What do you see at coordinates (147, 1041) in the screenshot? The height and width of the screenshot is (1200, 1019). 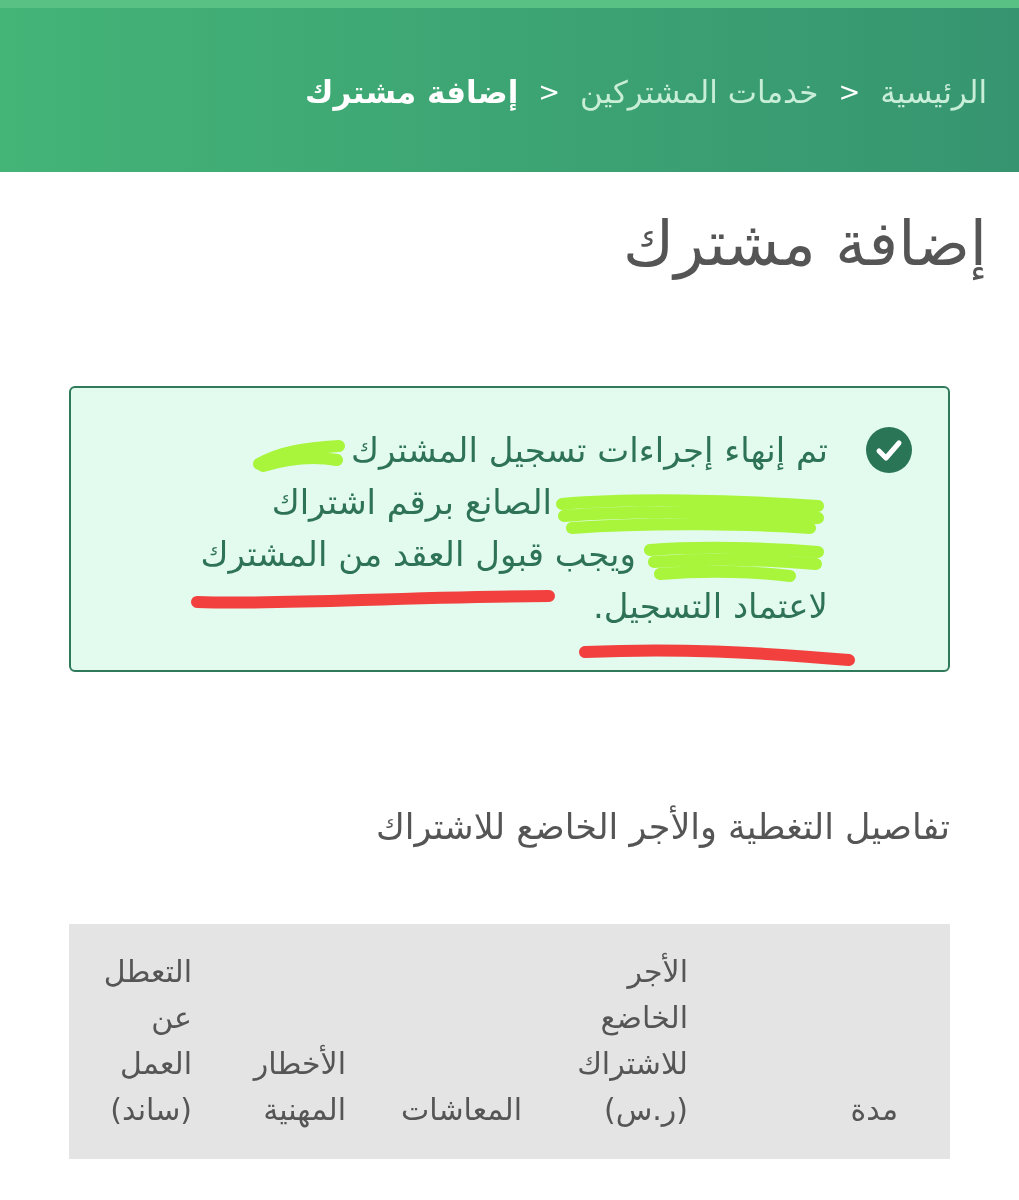 I see `column-header: التعطل عن العمل (ساند)` at bounding box center [147, 1041].